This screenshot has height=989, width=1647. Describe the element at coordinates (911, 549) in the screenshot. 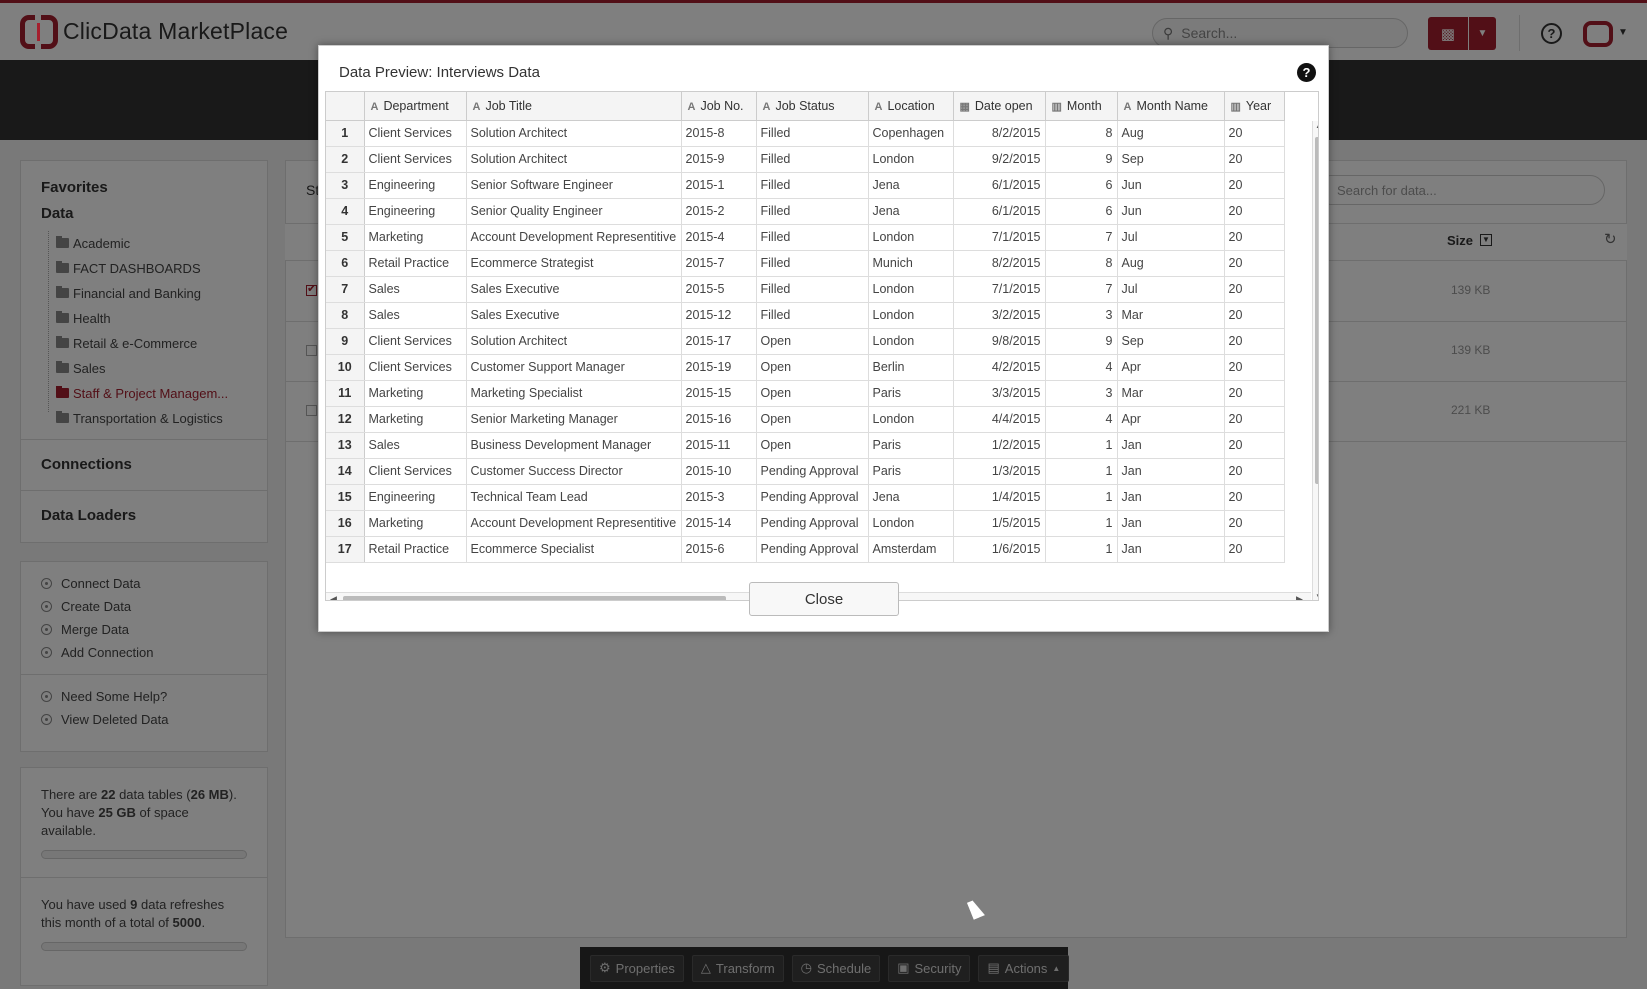

I see `table-cell: Amsterdam` at that location.